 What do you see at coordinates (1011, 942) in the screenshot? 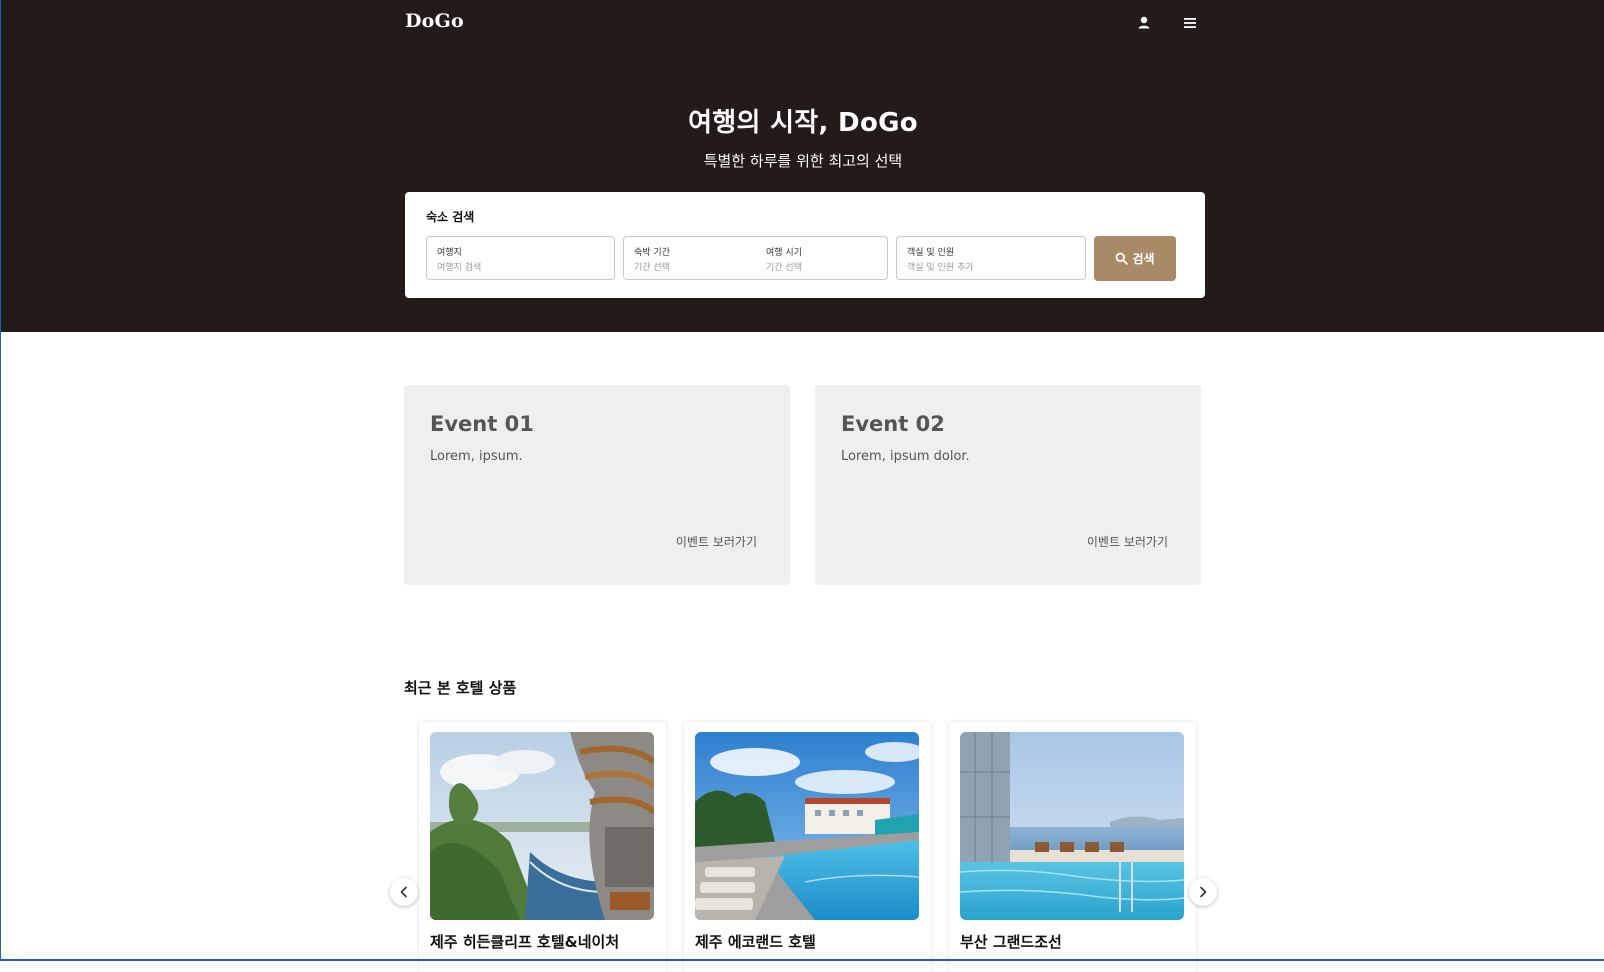
I see `hotel-name: 부산 그랜드조선` at bounding box center [1011, 942].